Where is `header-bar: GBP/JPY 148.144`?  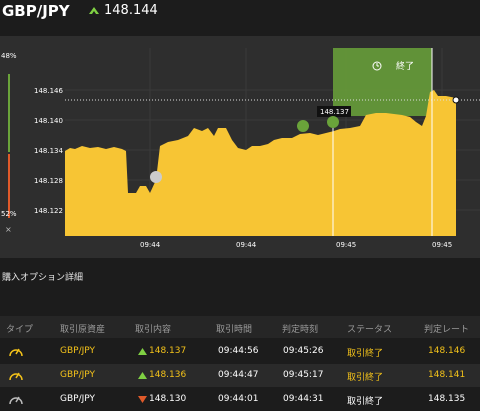
header-bar: GBP/JPY 148.144 is located at coordinates (240, 13).